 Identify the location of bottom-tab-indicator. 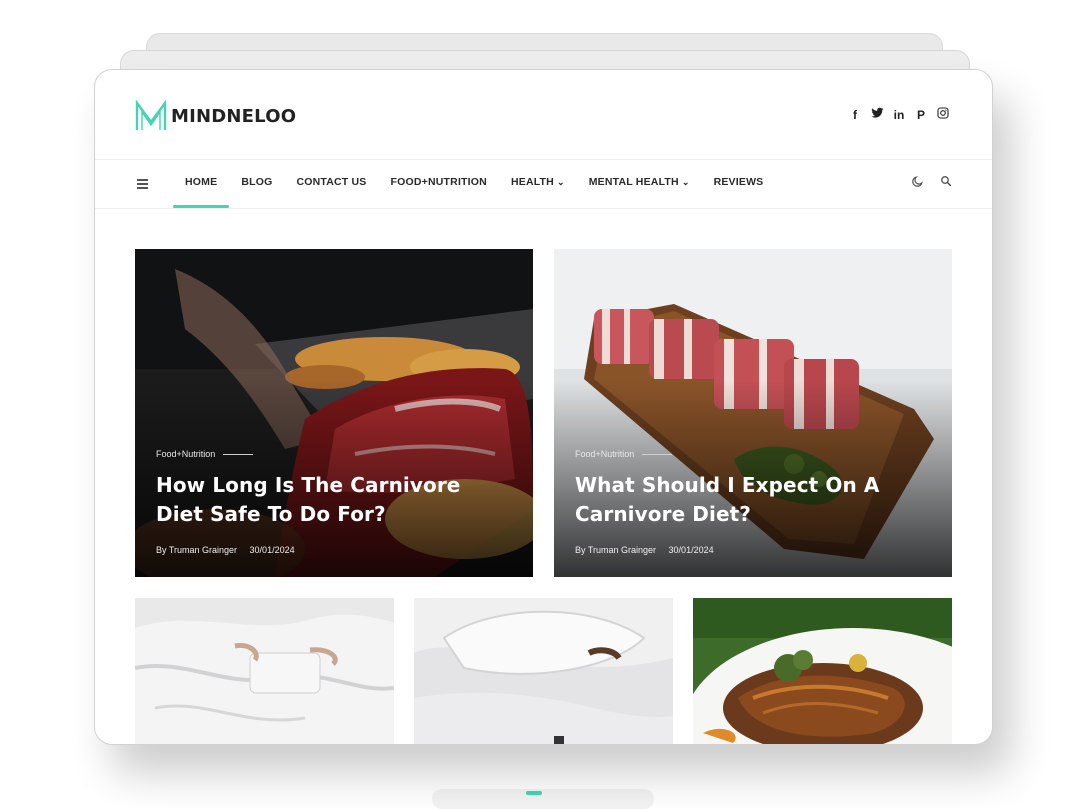
(543, 799).